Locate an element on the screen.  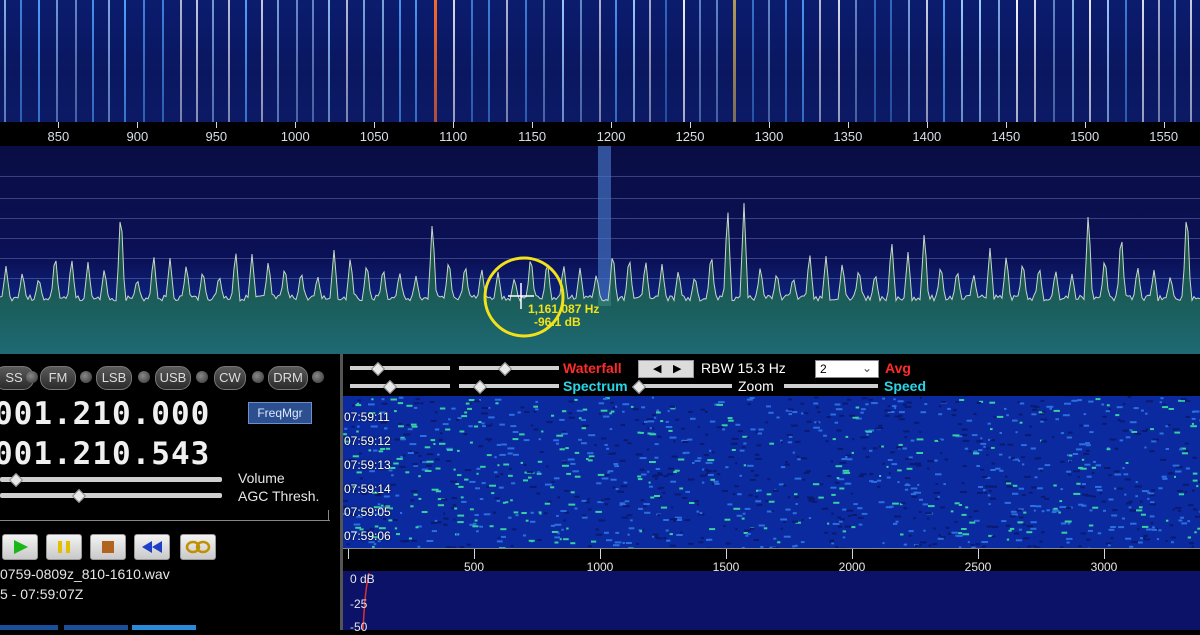
spectrum-brightness-thumb is located at coordinates (480, 387).